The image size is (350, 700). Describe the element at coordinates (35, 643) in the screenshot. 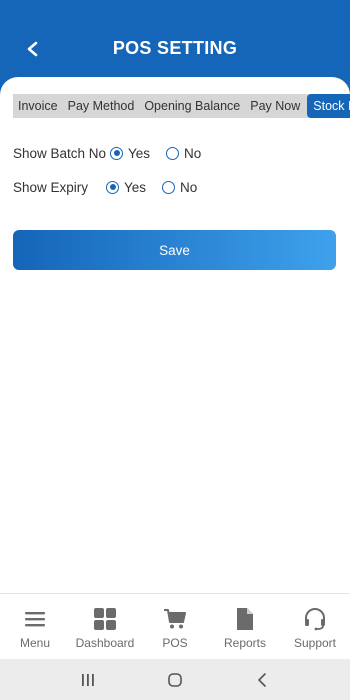

I see `nav-label: Menu` at that location.